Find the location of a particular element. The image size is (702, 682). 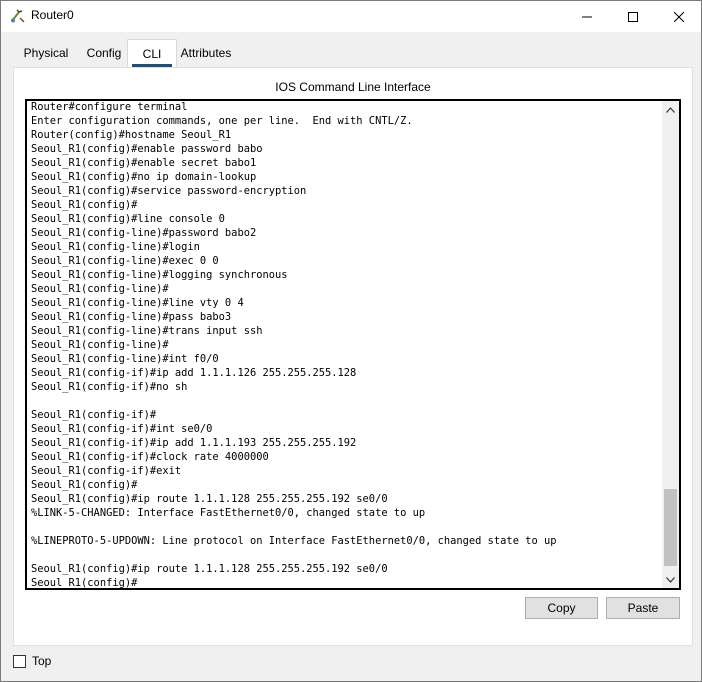

tab-physical: Physical is located at coordinates (46, 53).